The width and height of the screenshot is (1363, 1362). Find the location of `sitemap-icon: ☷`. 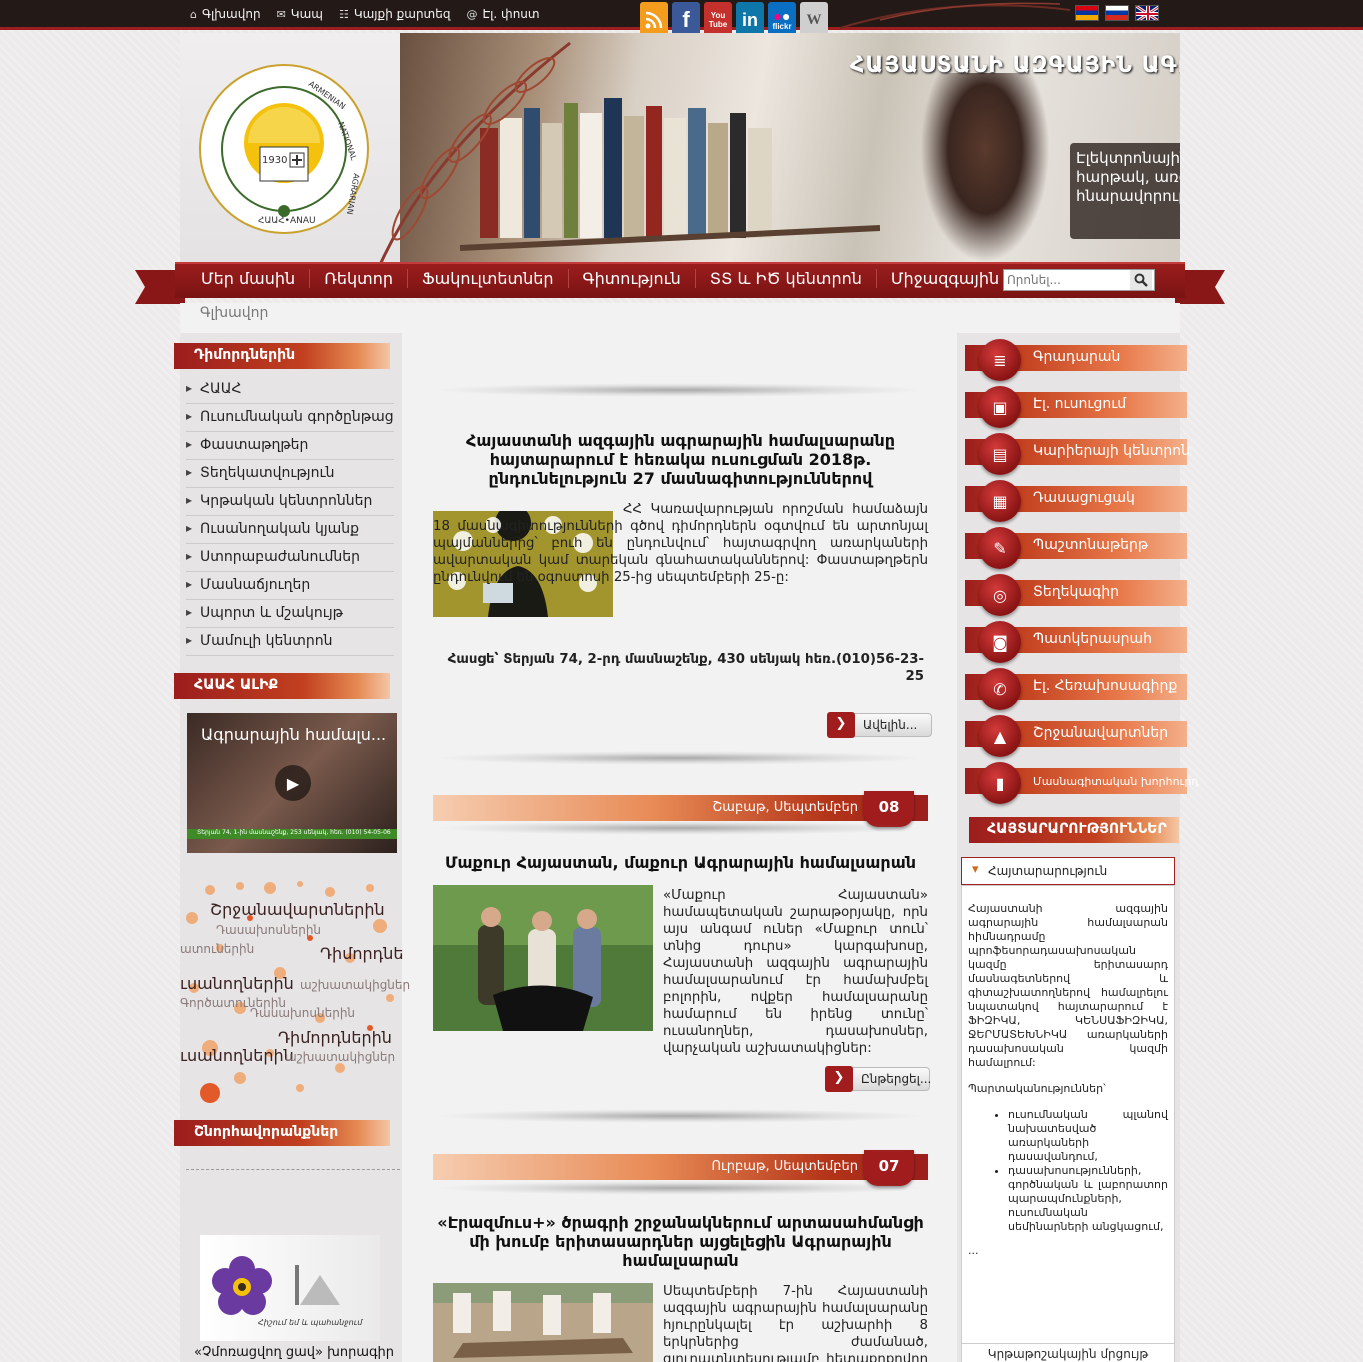

sitemap-icon: ☷ is located at coordinates (343, 14).